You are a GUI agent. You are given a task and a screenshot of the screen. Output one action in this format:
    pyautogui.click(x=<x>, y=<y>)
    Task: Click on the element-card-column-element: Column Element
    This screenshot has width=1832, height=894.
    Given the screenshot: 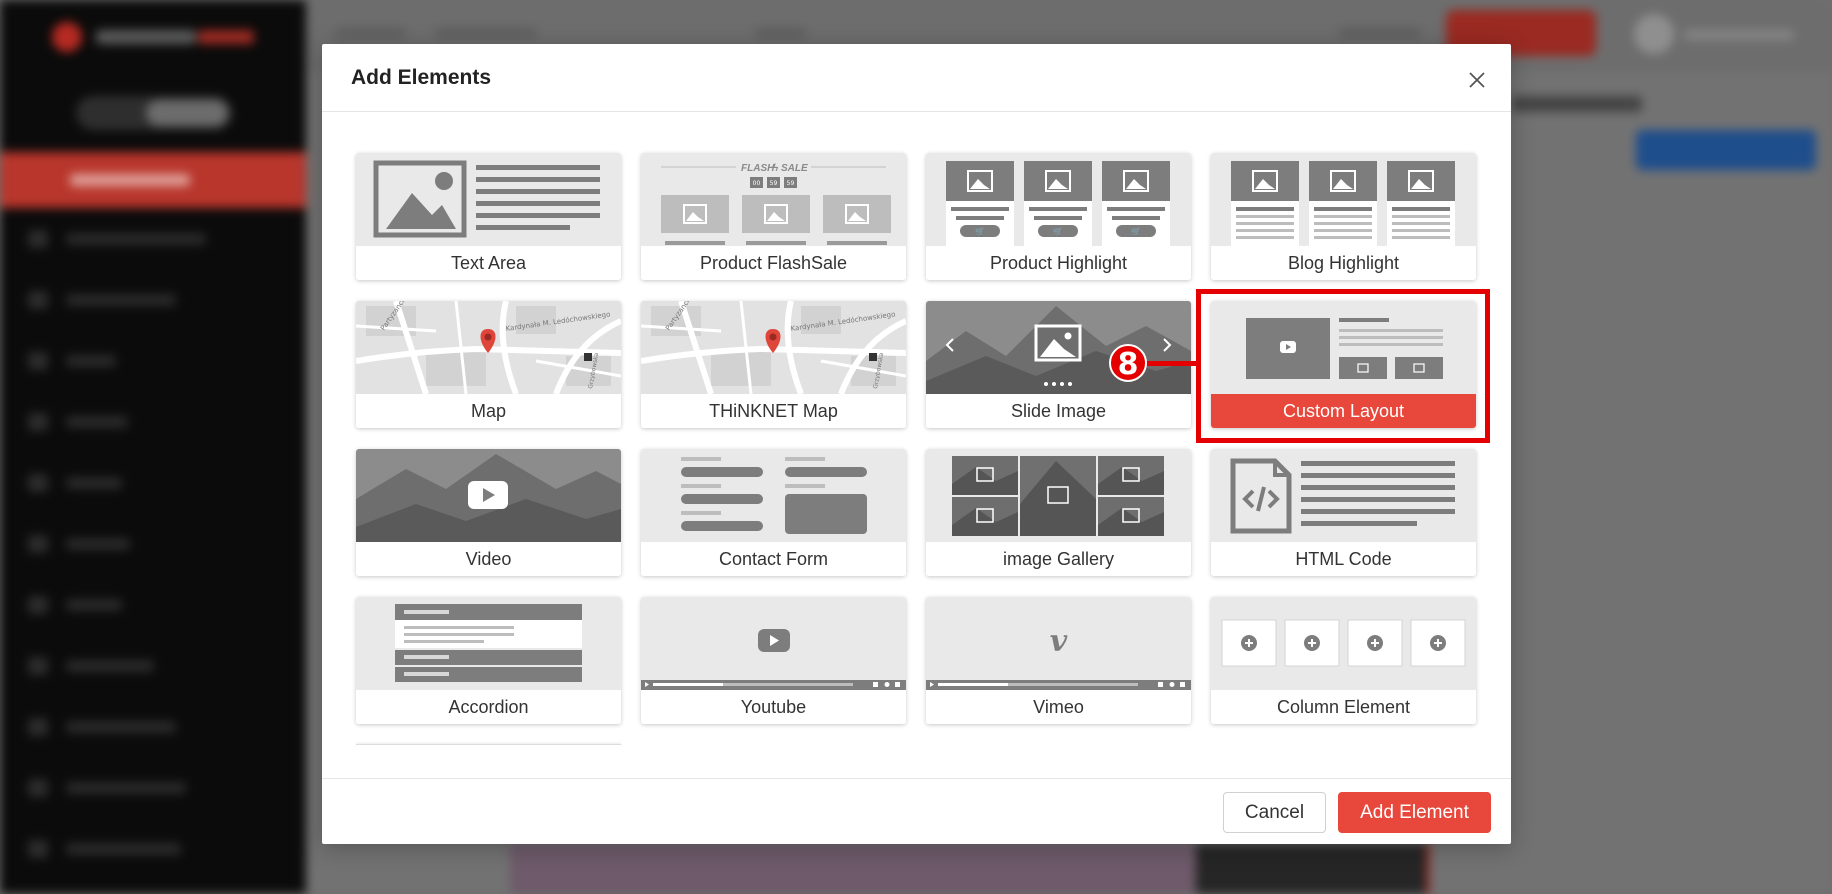 What is the action you would take?
    pyautogui.click(x=1343, y=660)
    